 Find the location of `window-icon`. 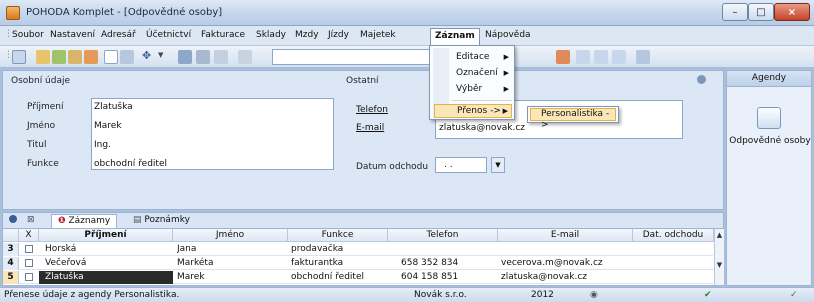

window-icon is located at coordinates (583, 57).